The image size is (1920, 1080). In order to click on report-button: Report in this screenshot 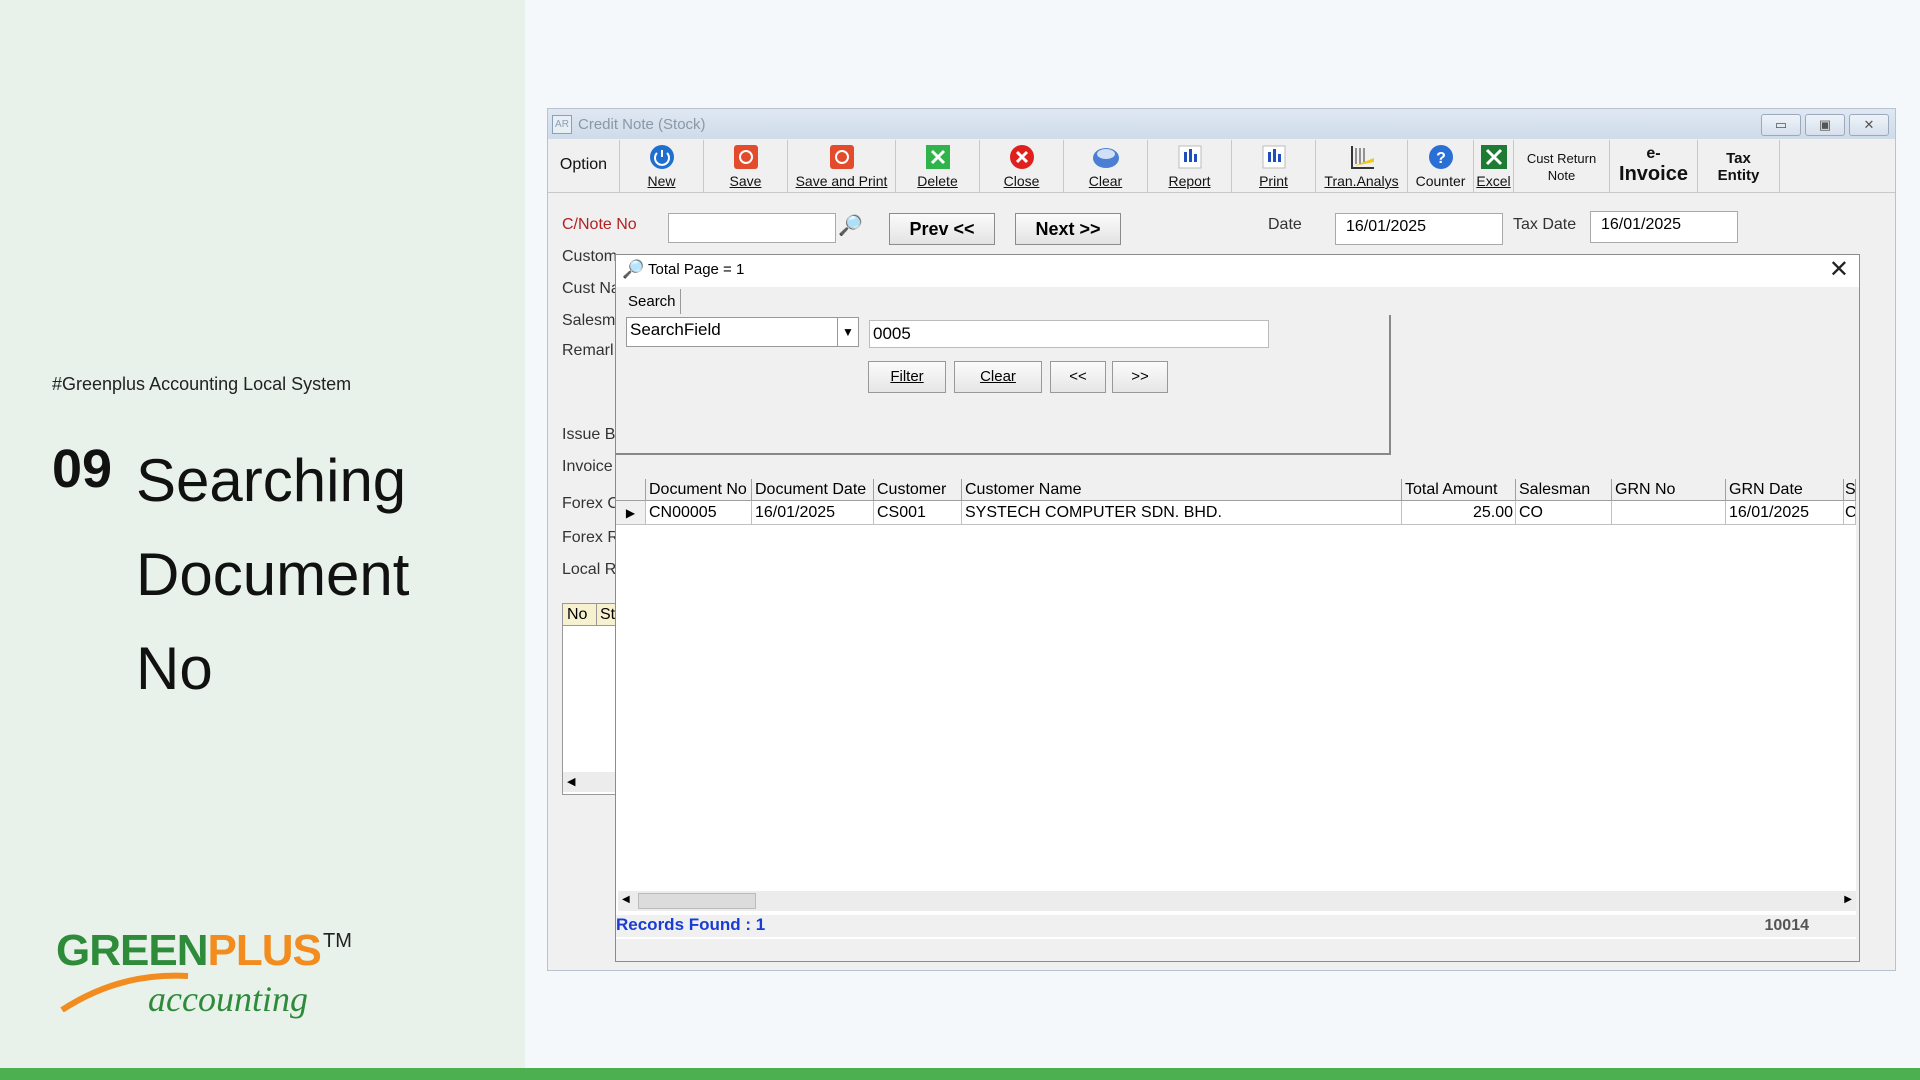, I will do `click(1190, 166)`.